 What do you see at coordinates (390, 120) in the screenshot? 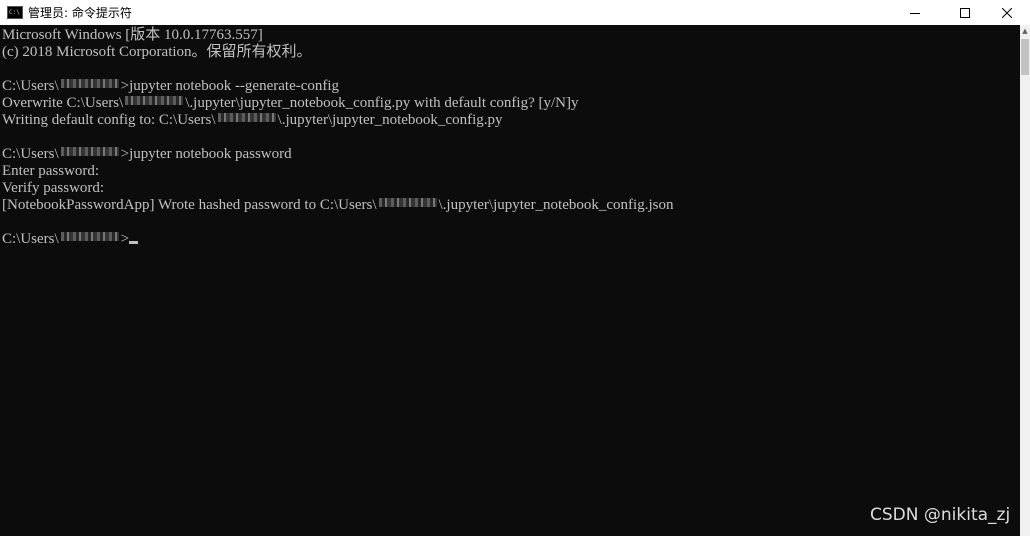
I see `writing-suffix: \.jupyter\jupyter_notebook_config.py` at bounding box center [390, 120].